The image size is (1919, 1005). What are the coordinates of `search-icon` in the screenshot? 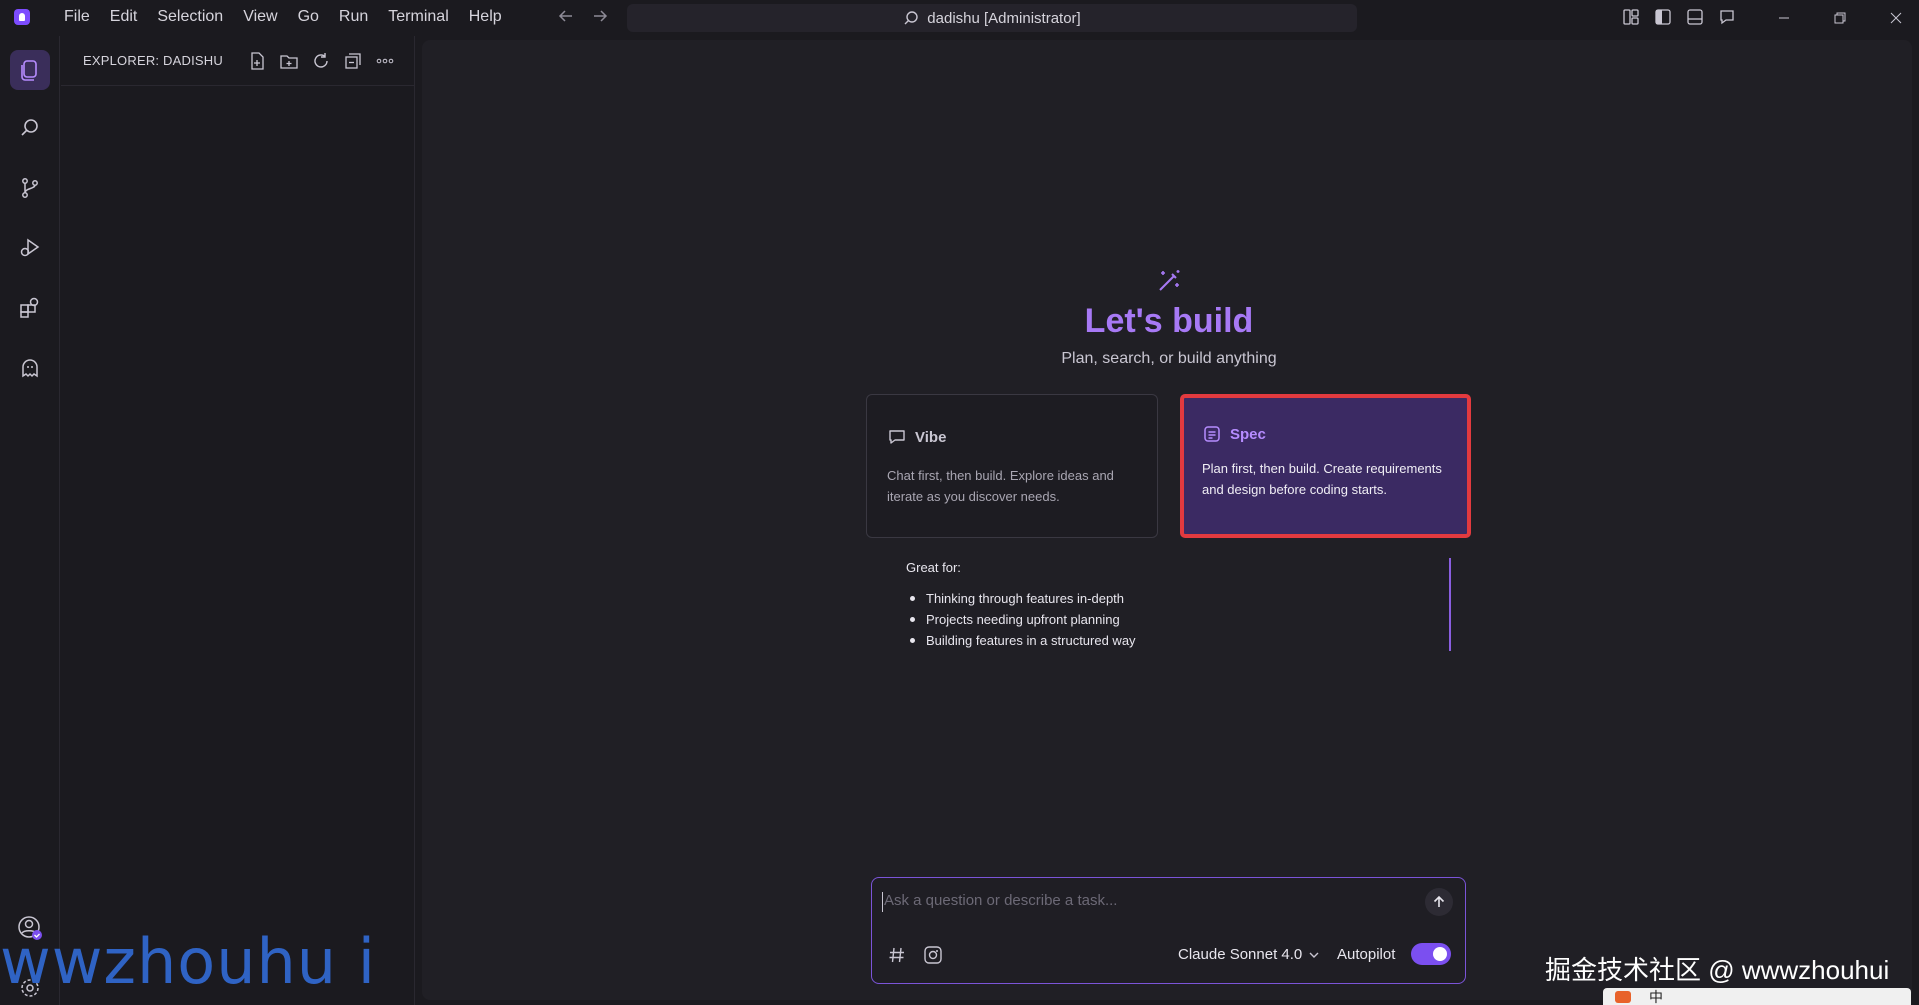 It's located at (911, 18).